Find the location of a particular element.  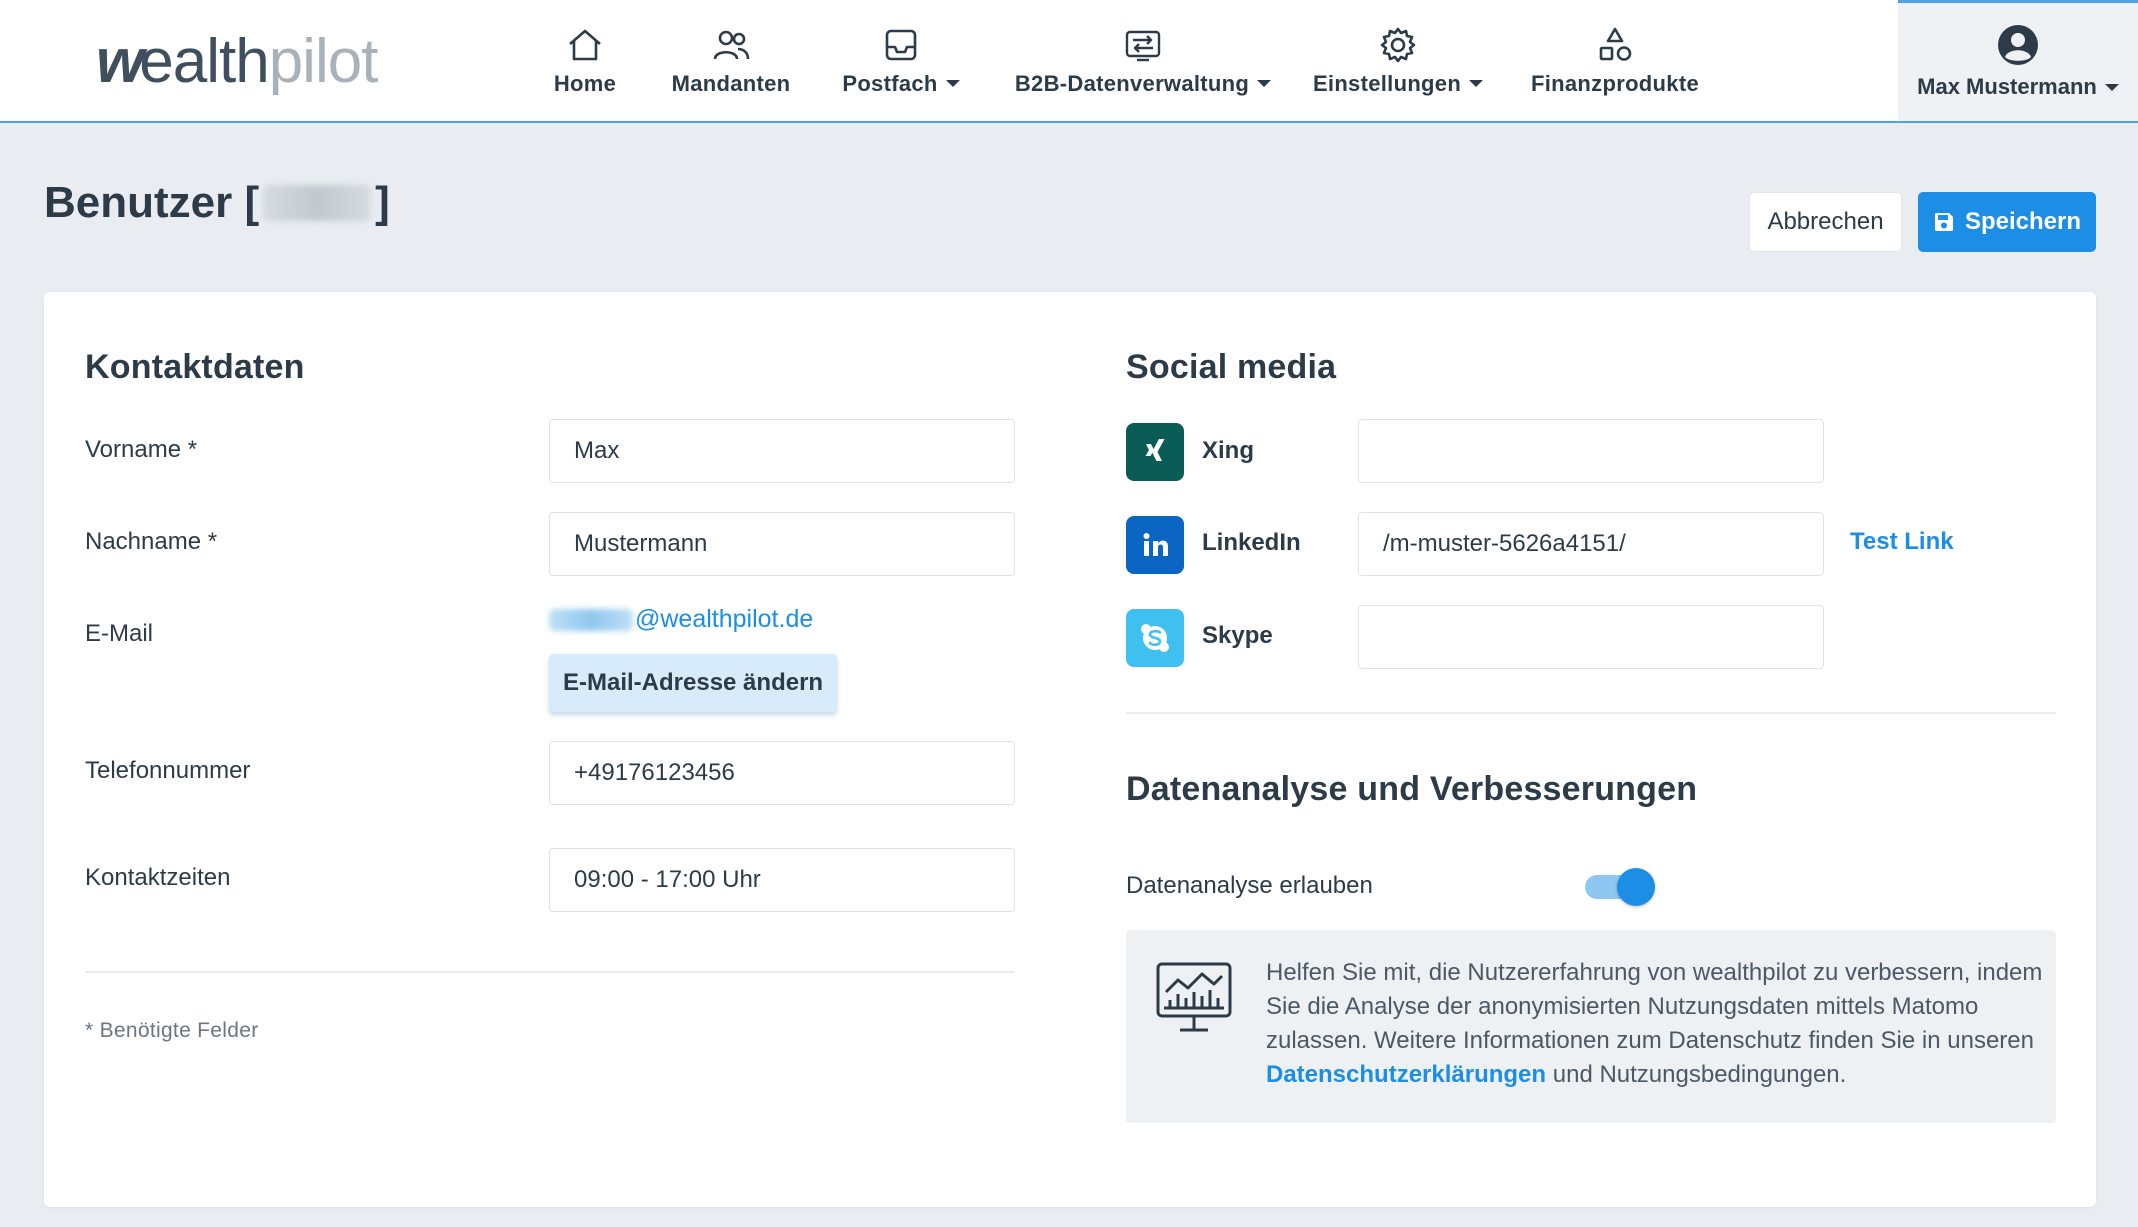

analytics-toggle-label: Datenanalyse erlauben is located at coordinates (1249, 885).